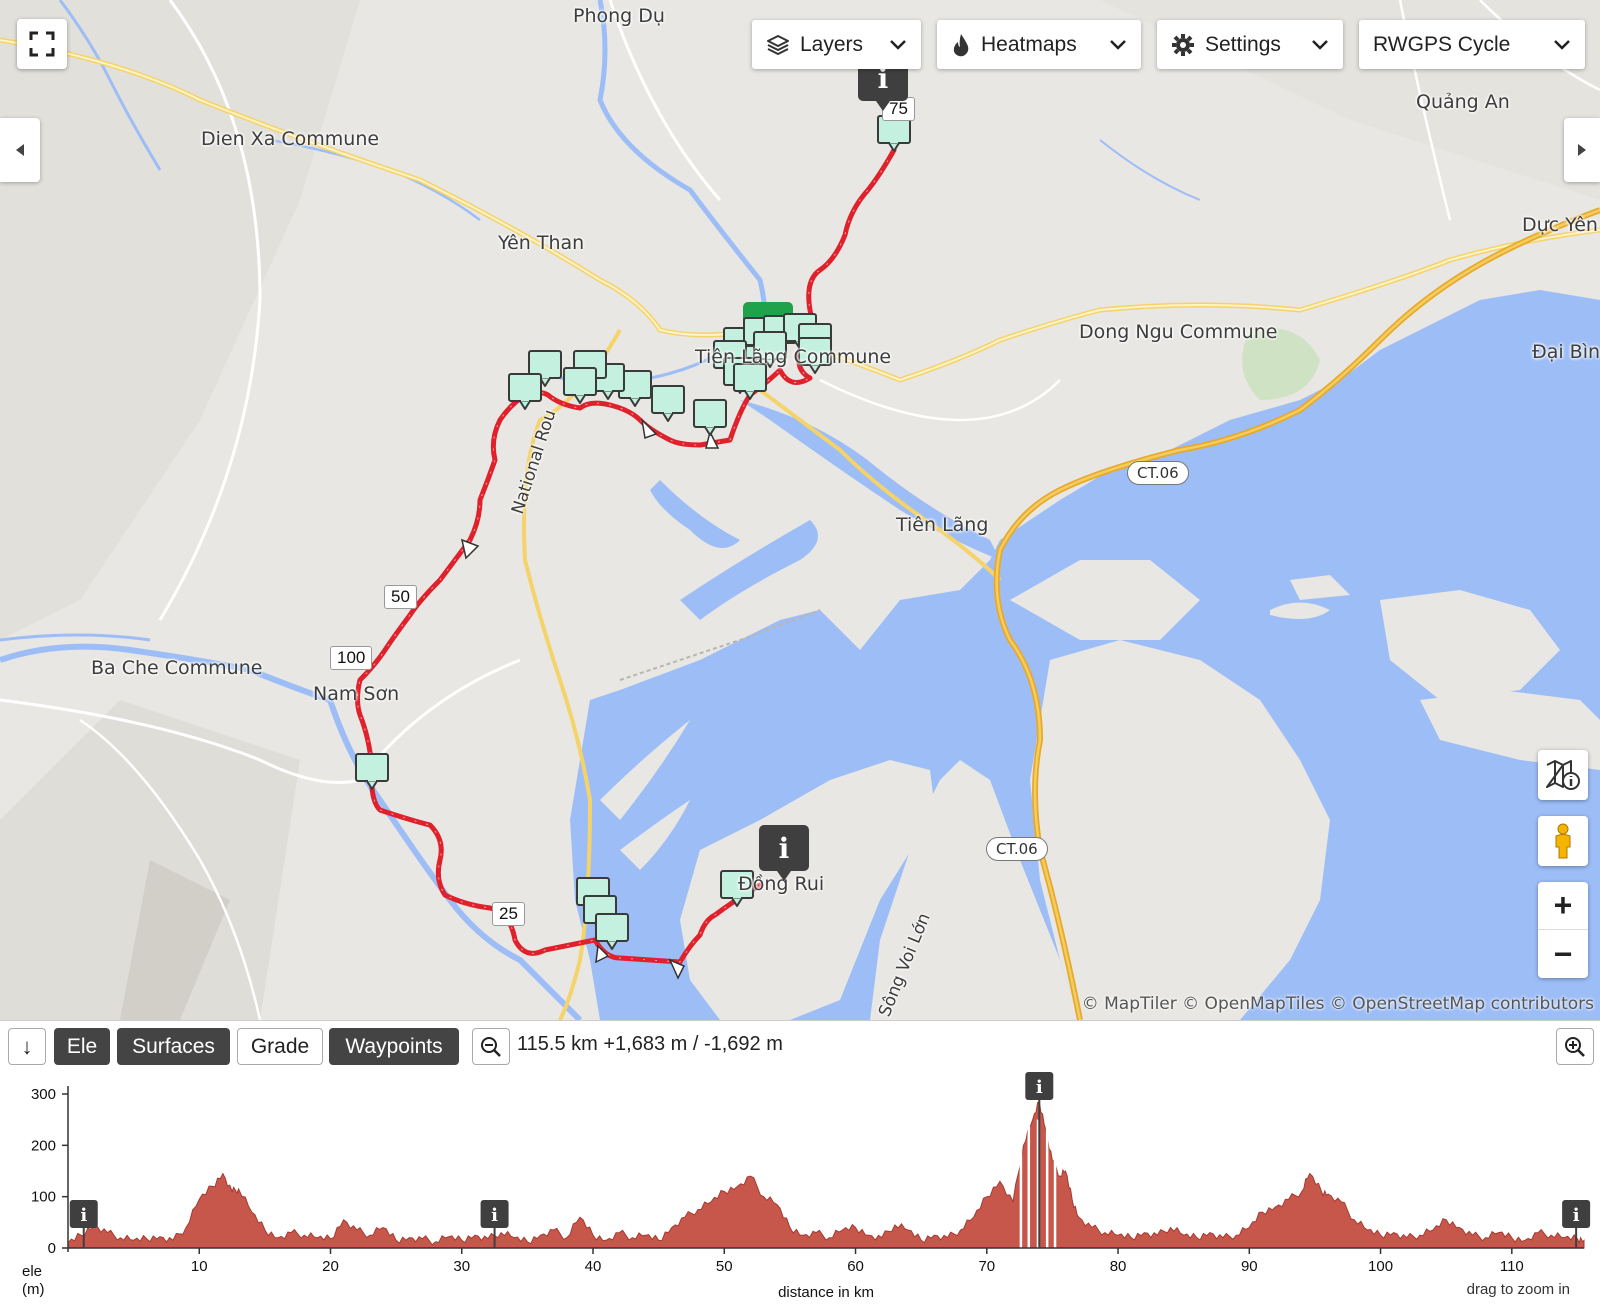 Image resolution: width=1600 pixels, height=1307 pixels. I want to click on triangle-right-icon, so click(1582, 150).